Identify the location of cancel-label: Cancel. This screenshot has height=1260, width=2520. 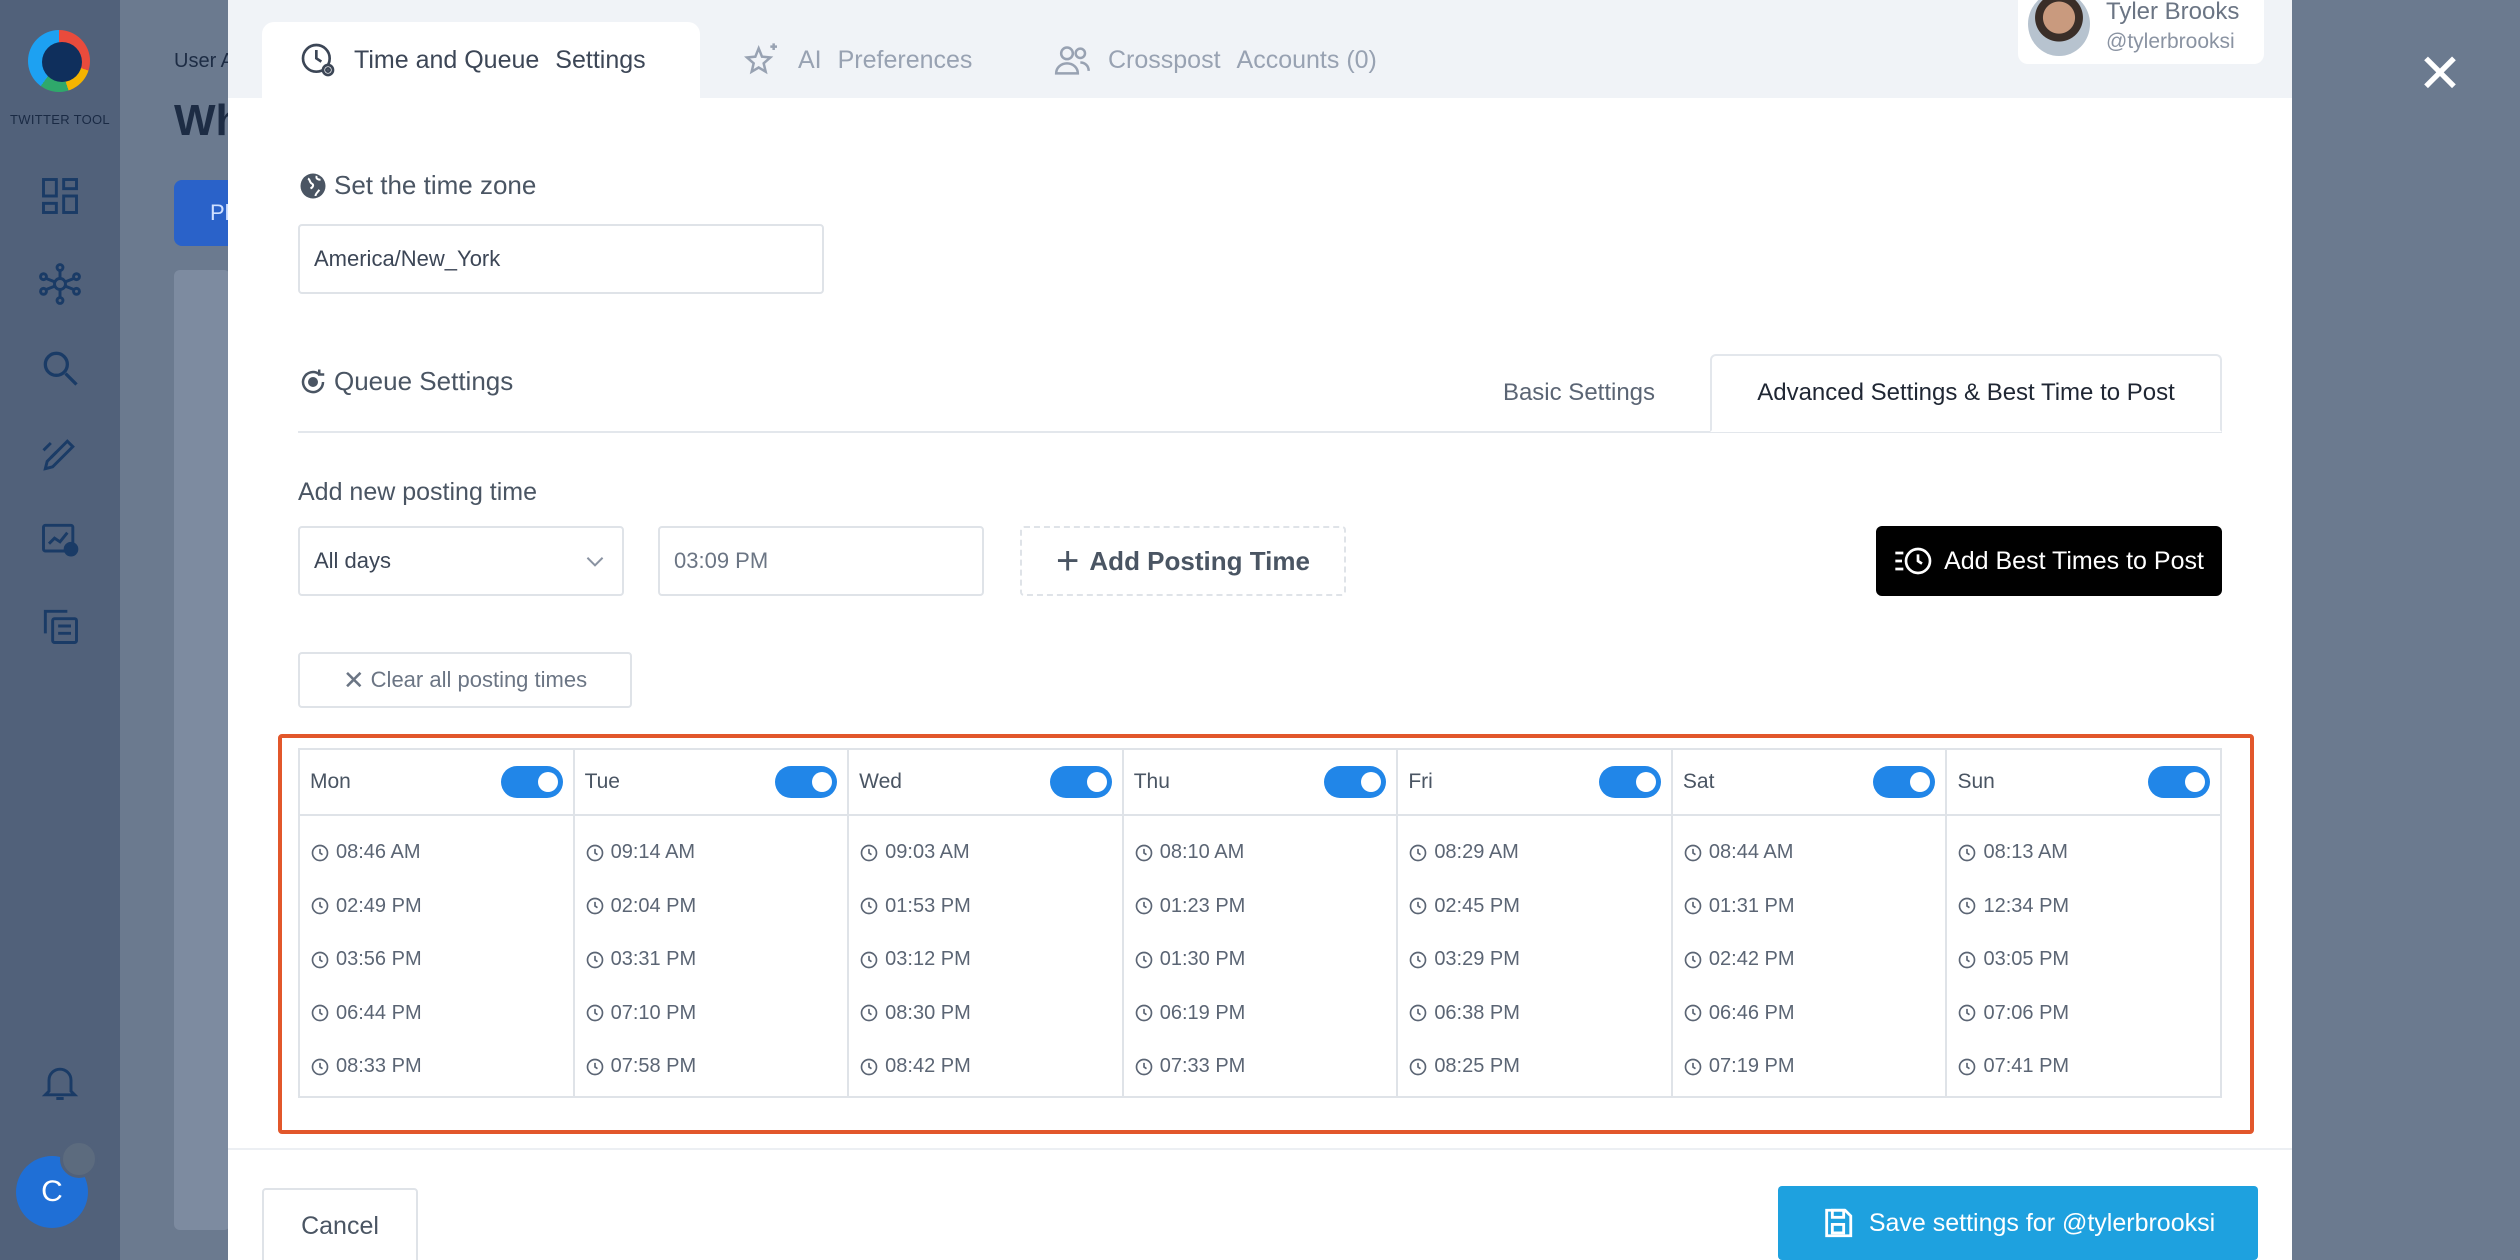
(340, 1225).